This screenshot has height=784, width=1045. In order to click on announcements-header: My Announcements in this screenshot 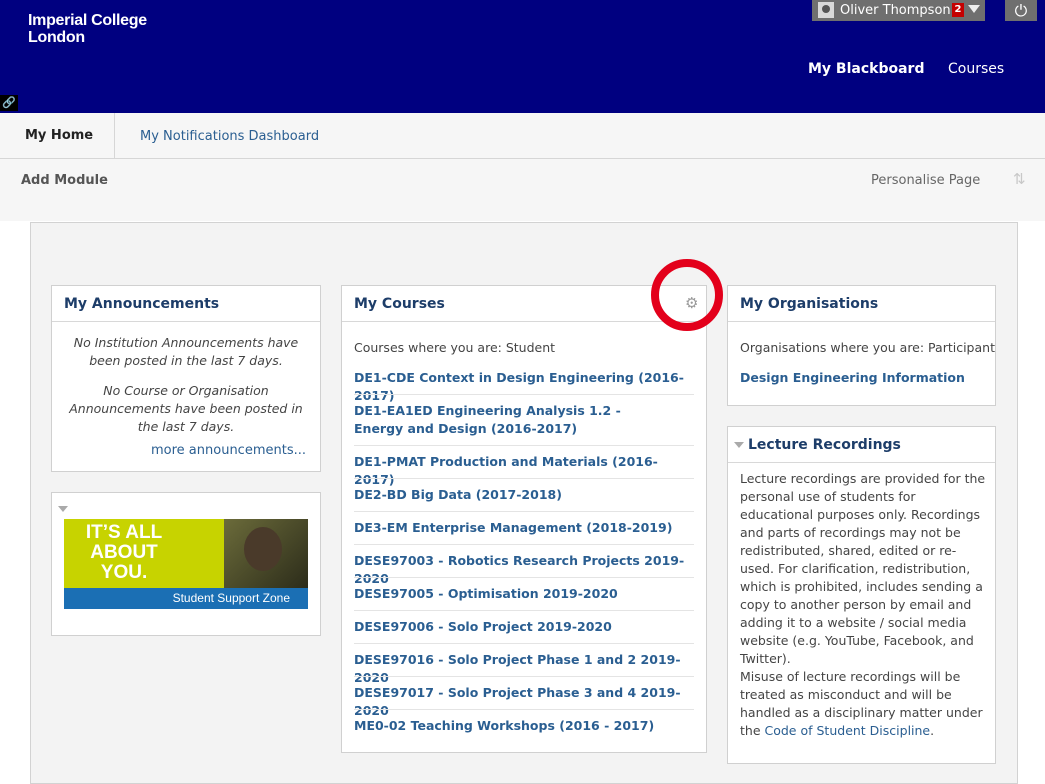, I will do `click(186, 304)`.